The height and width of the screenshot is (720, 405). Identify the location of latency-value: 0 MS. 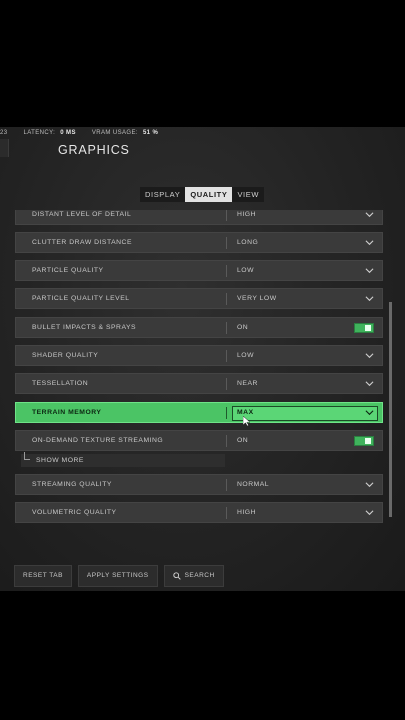
(68, 132).